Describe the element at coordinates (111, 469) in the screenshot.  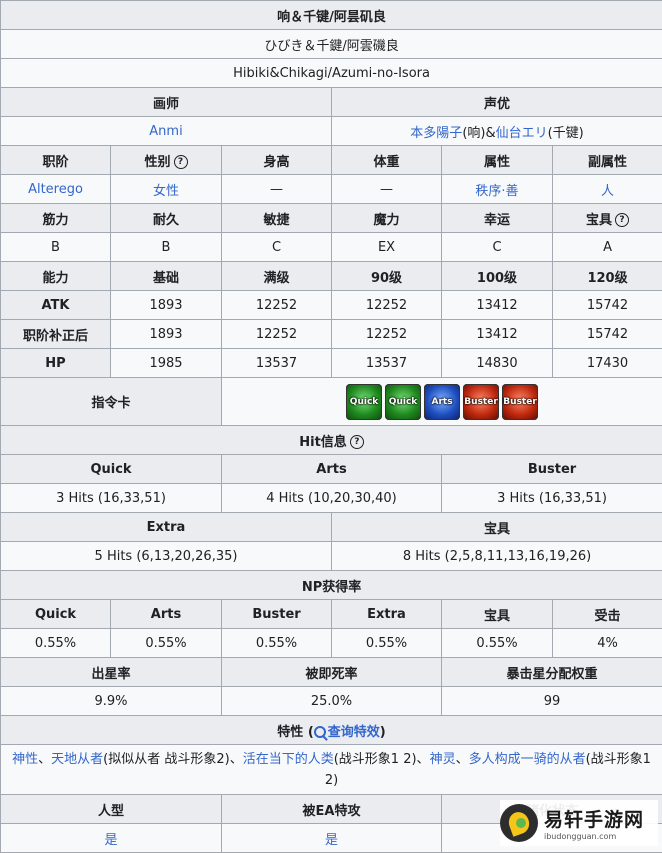
I see `hit-header-quick: Quick` at that location.